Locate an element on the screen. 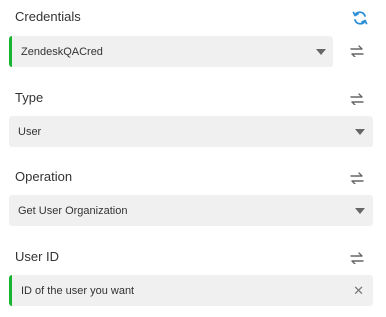 Image resolution: width=386 pixels, height=317 pixels. user-id-label: User ID is located at coordinates (37, 256).